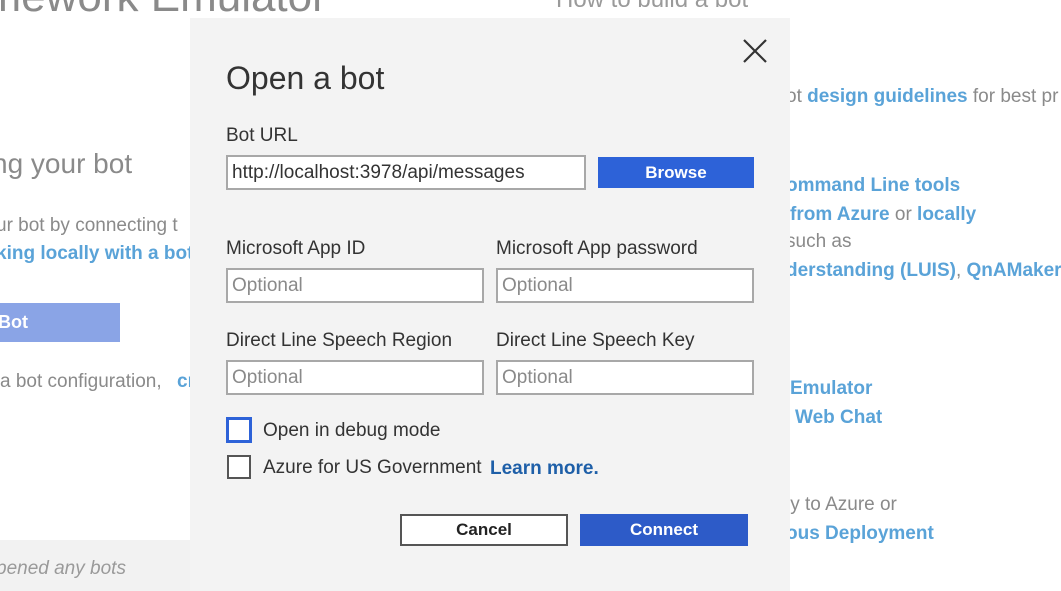 Image resolution: width=1061 pixels, height=591 pixels. Describe the element at coordinates (544, 469) in the screenshot. I see `learn-more-link: Learn more.` at that location.